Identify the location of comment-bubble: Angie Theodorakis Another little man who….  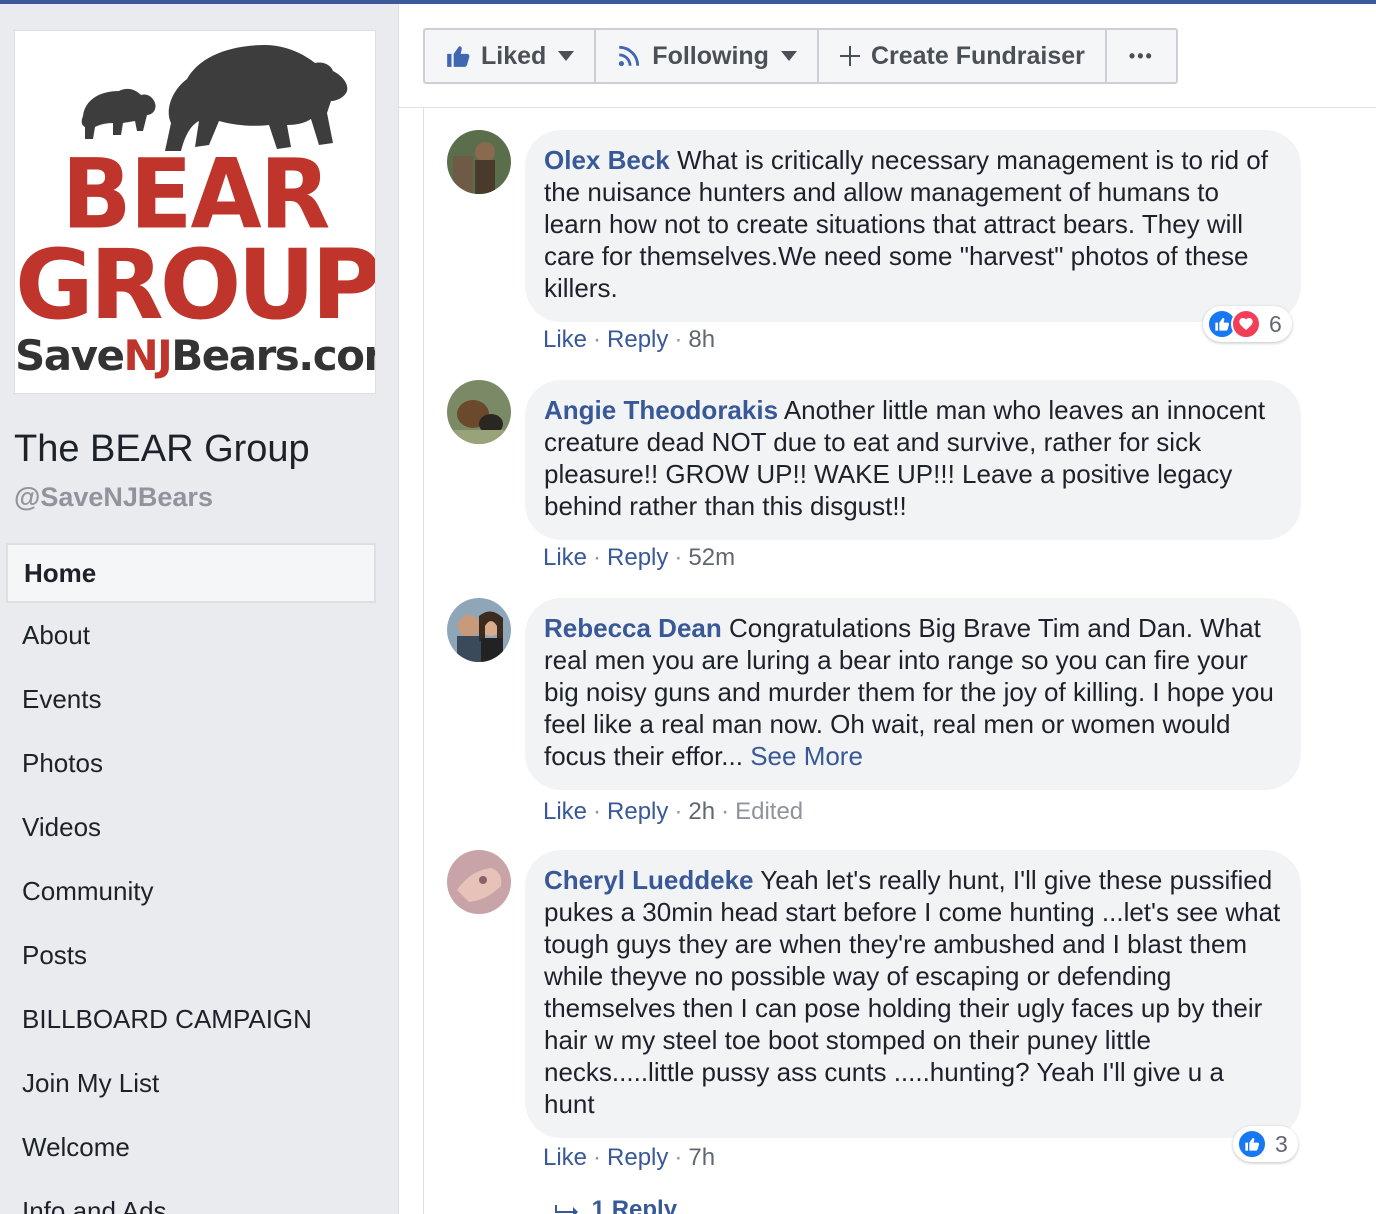
(913, 460).